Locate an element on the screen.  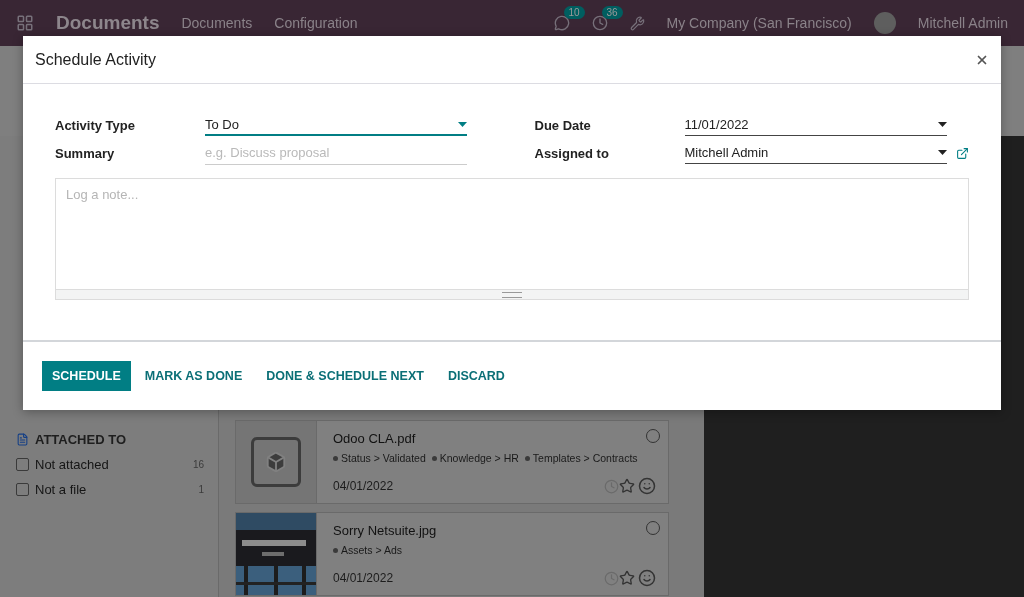
document-icon is located at coordinates (22, 439).